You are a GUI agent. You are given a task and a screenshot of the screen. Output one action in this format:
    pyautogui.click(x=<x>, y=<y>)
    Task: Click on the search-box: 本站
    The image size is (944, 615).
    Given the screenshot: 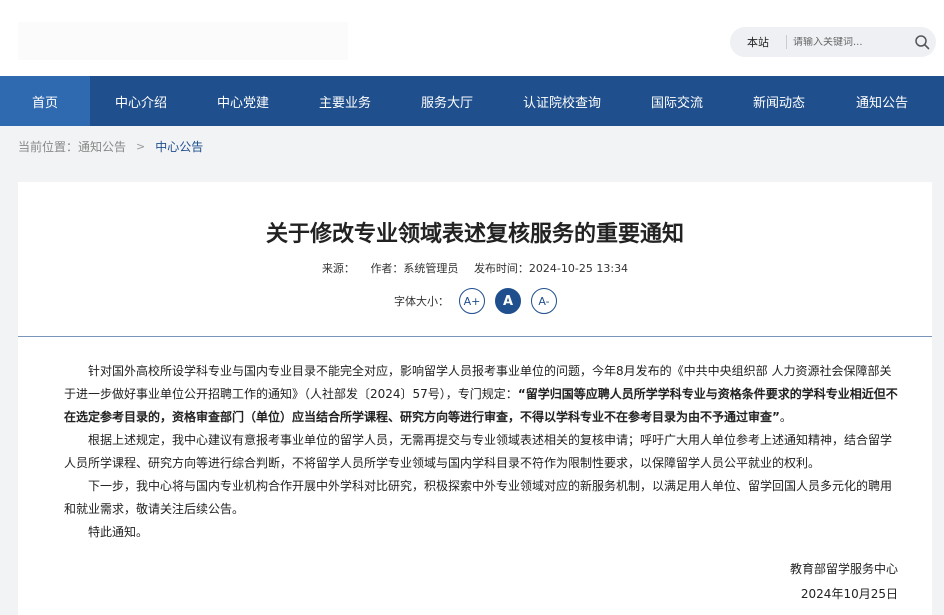 What is the action you would take?
    pyautogui.click(x=833, y=42)
    